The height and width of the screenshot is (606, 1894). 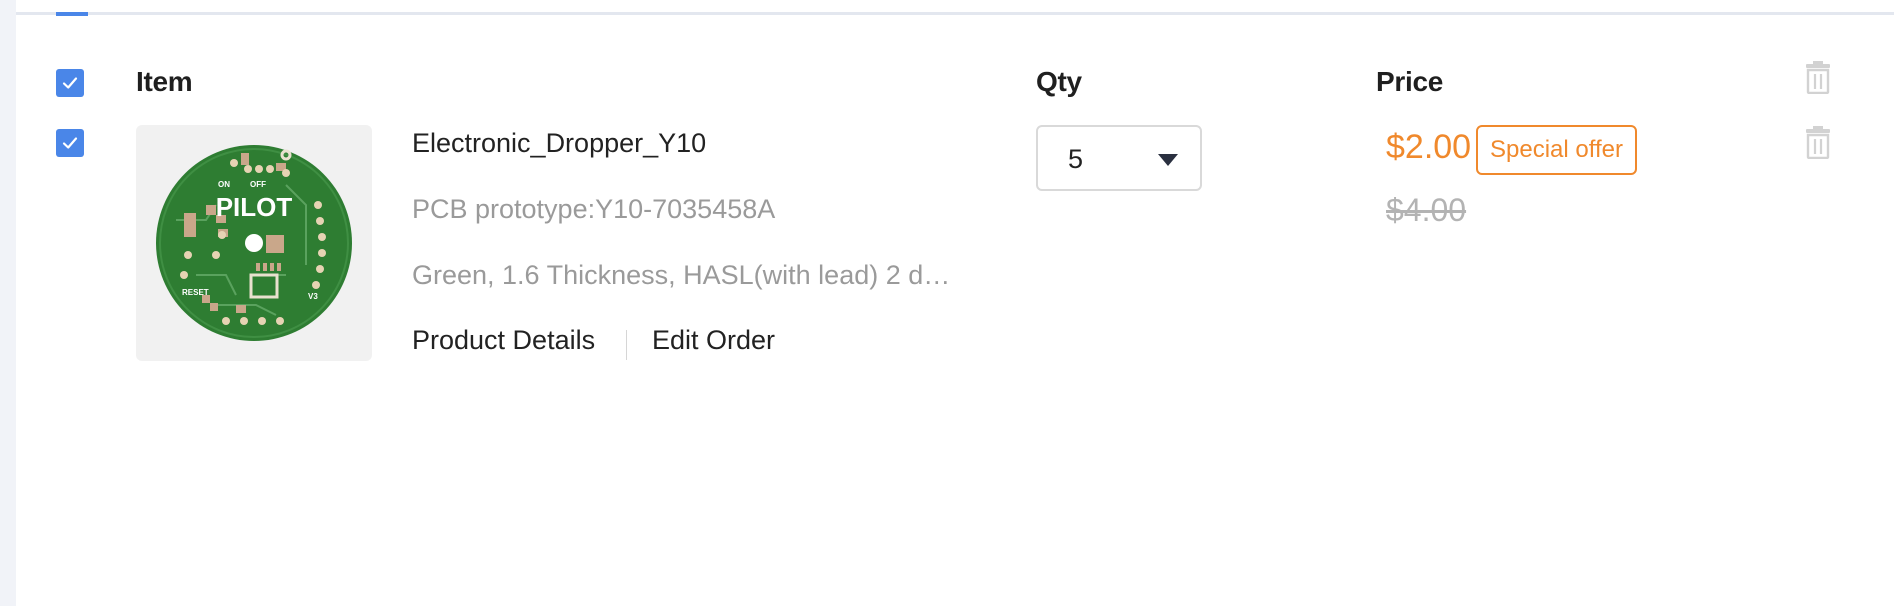 I want to click on chevron-down-icon, so click(x=1168, y=160).